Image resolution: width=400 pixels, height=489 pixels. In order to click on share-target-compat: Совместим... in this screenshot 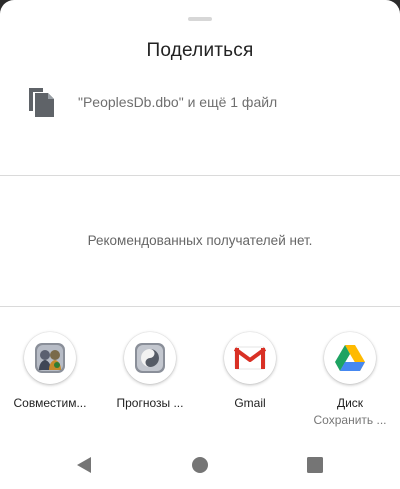, I will do `click(50, 382)`.